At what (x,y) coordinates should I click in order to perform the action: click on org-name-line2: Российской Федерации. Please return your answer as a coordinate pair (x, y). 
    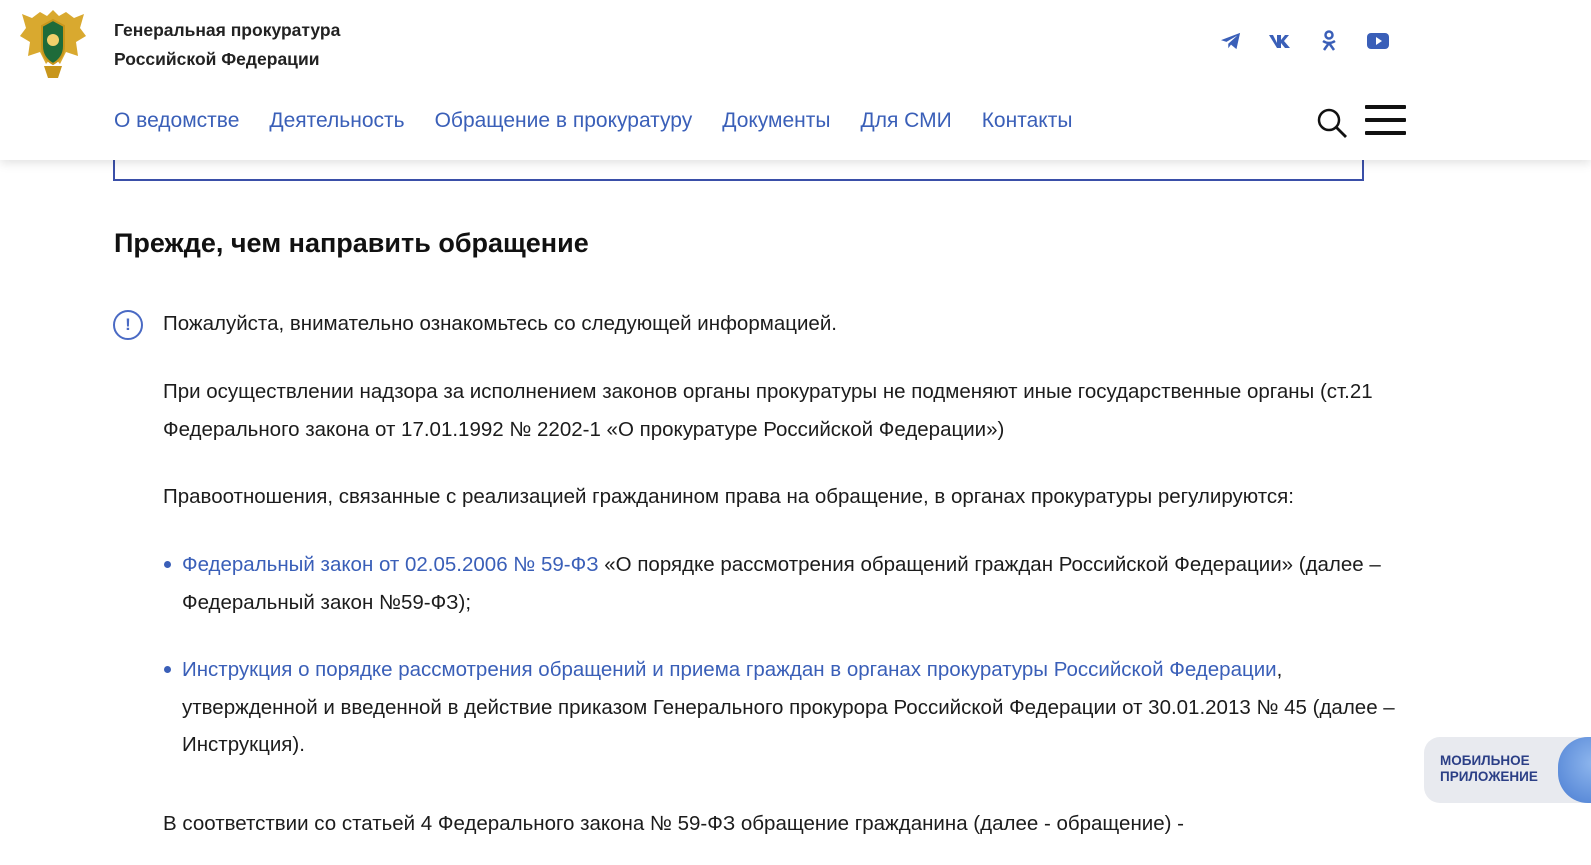
    Looking at the image, I should click on (217, 59).